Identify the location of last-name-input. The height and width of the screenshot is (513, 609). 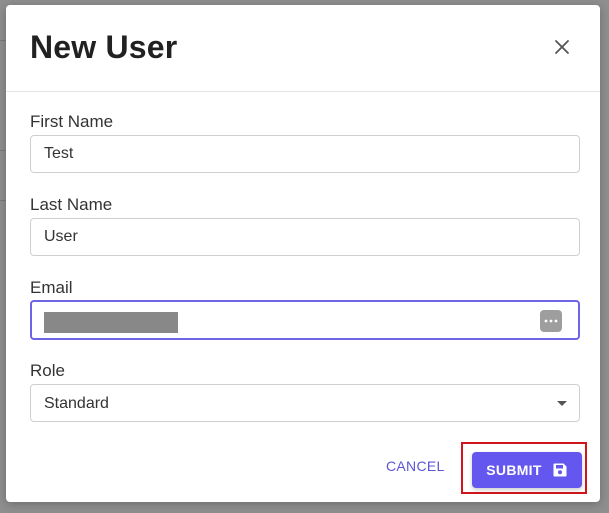
(284, 237).